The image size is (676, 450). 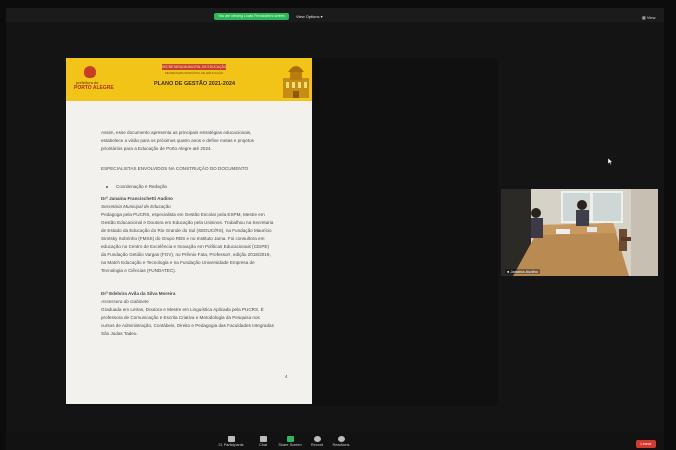 I want to click on view-options-label: View Options, so click(x=308, y=16).